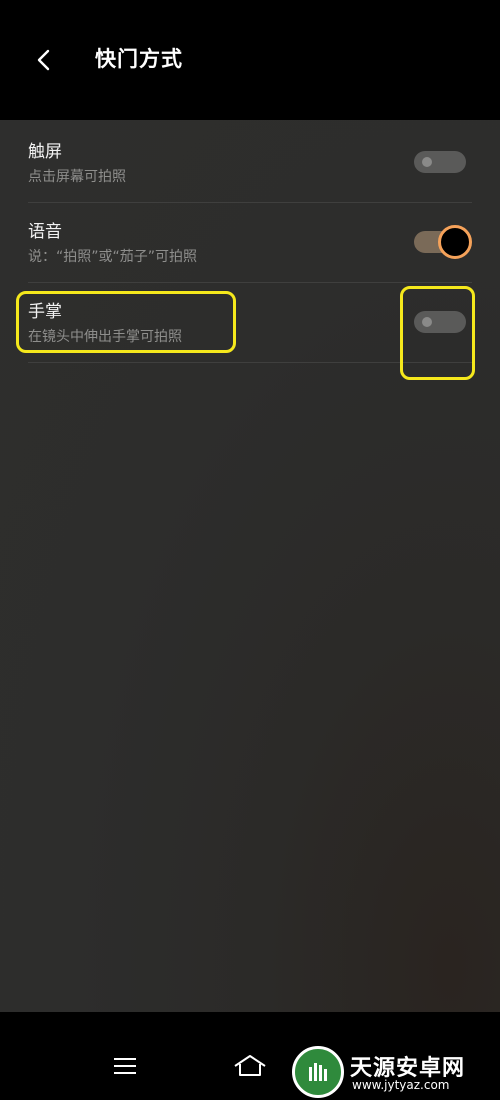 The image size is (500, 1100). I want to click on setting-description: 说：“拍照”或“茄子”可拍照, so click(113, 257).